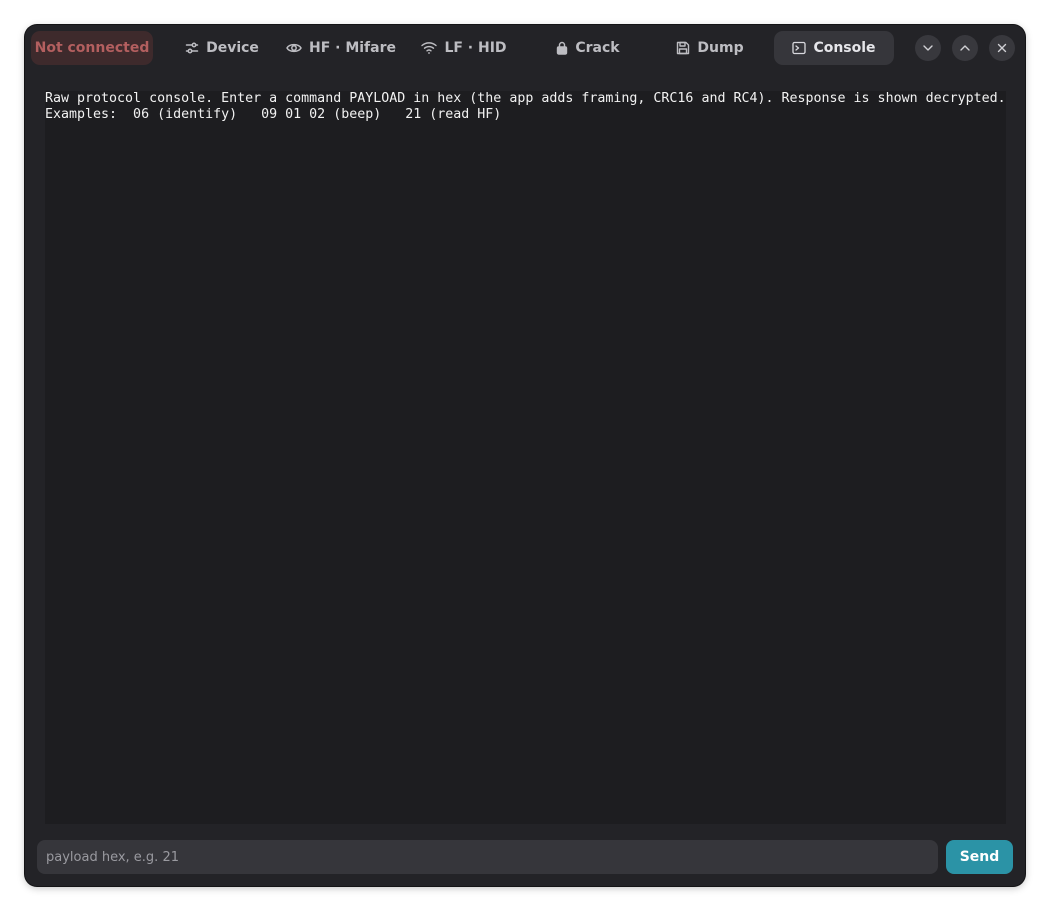 The height and width of the screenshot is (911, 1050). Describe the element at coordinates (844, 48) in the screenshot. I see `tab-label: Console` at that location.